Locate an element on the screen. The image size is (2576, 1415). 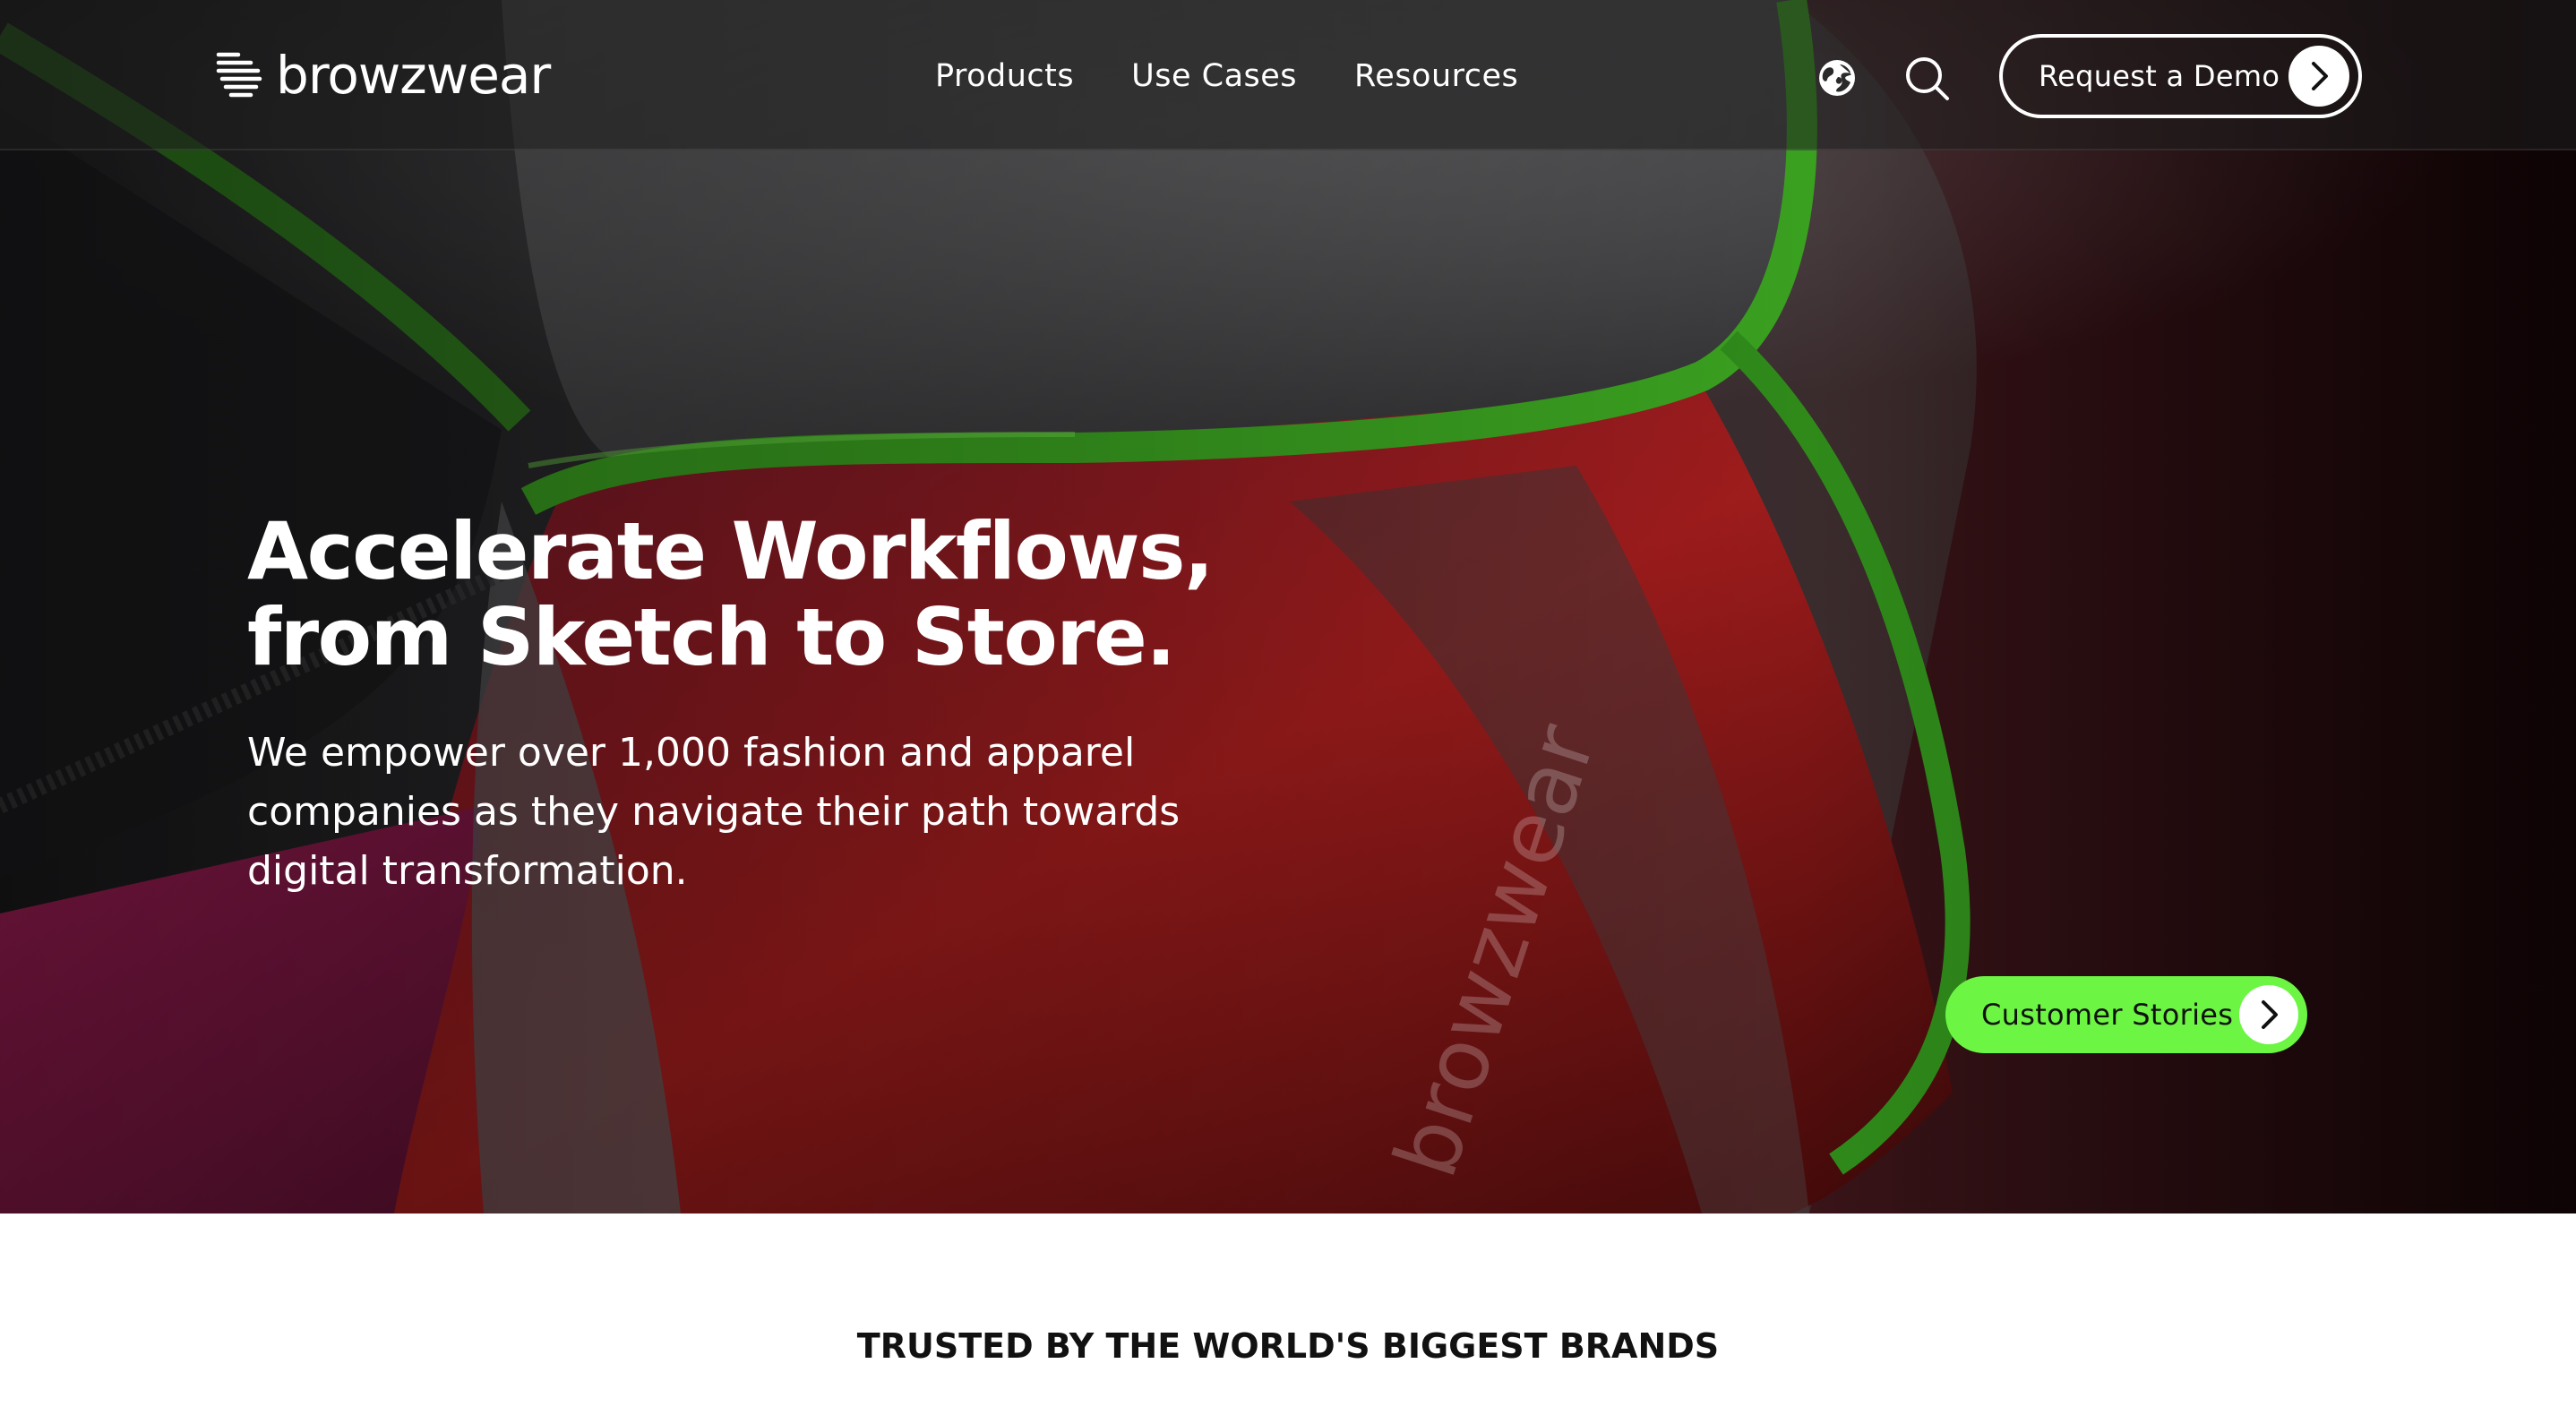
hero-title-line-1: Accelerate Workflows, is located at coordinates (730, 551).